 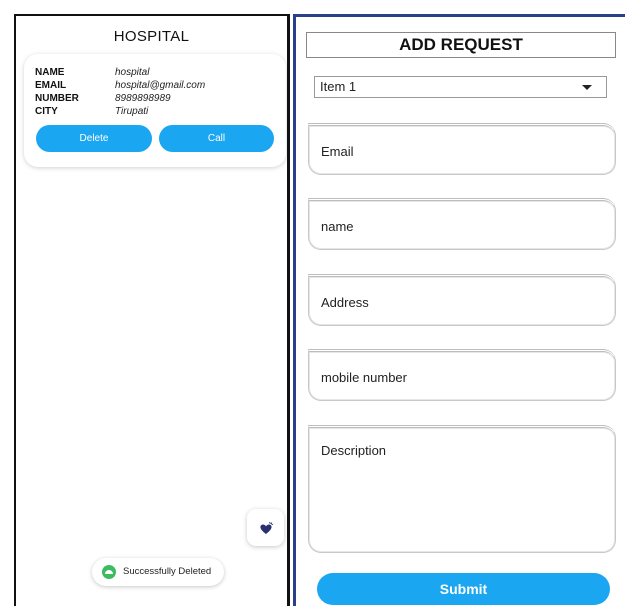 I want to click on card-key: NAME, so click(x=50, y=72).